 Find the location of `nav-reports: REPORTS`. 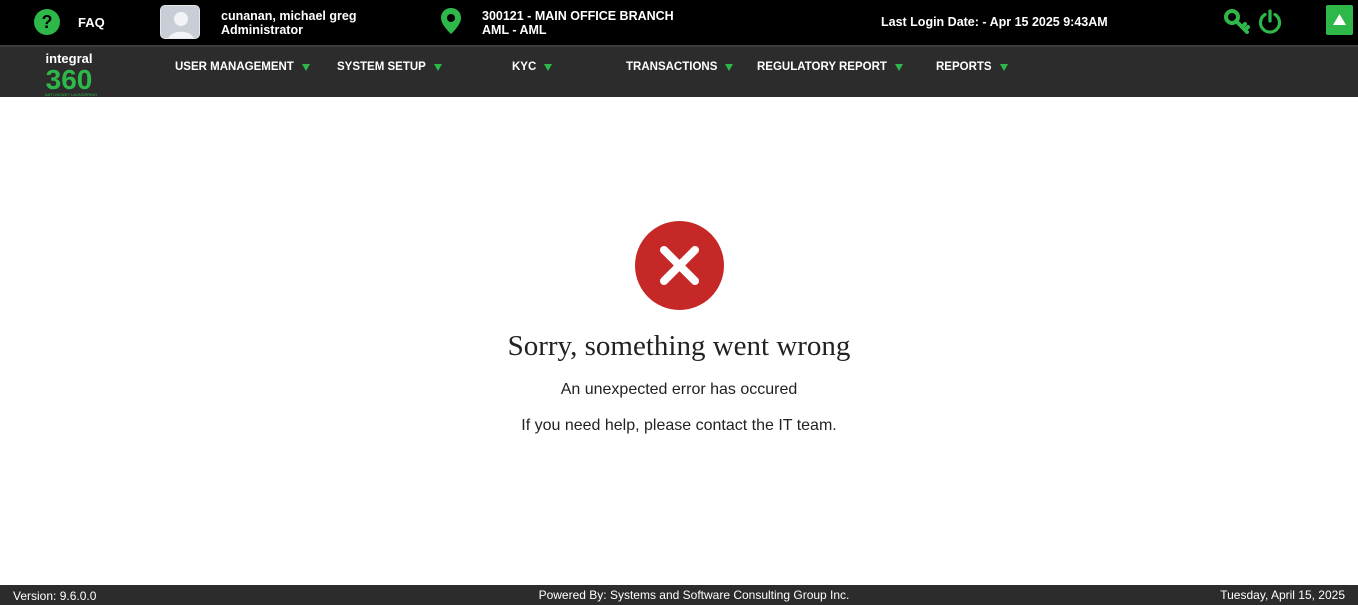

nav-reports: REPORTS is located at coordinates (972, 67).